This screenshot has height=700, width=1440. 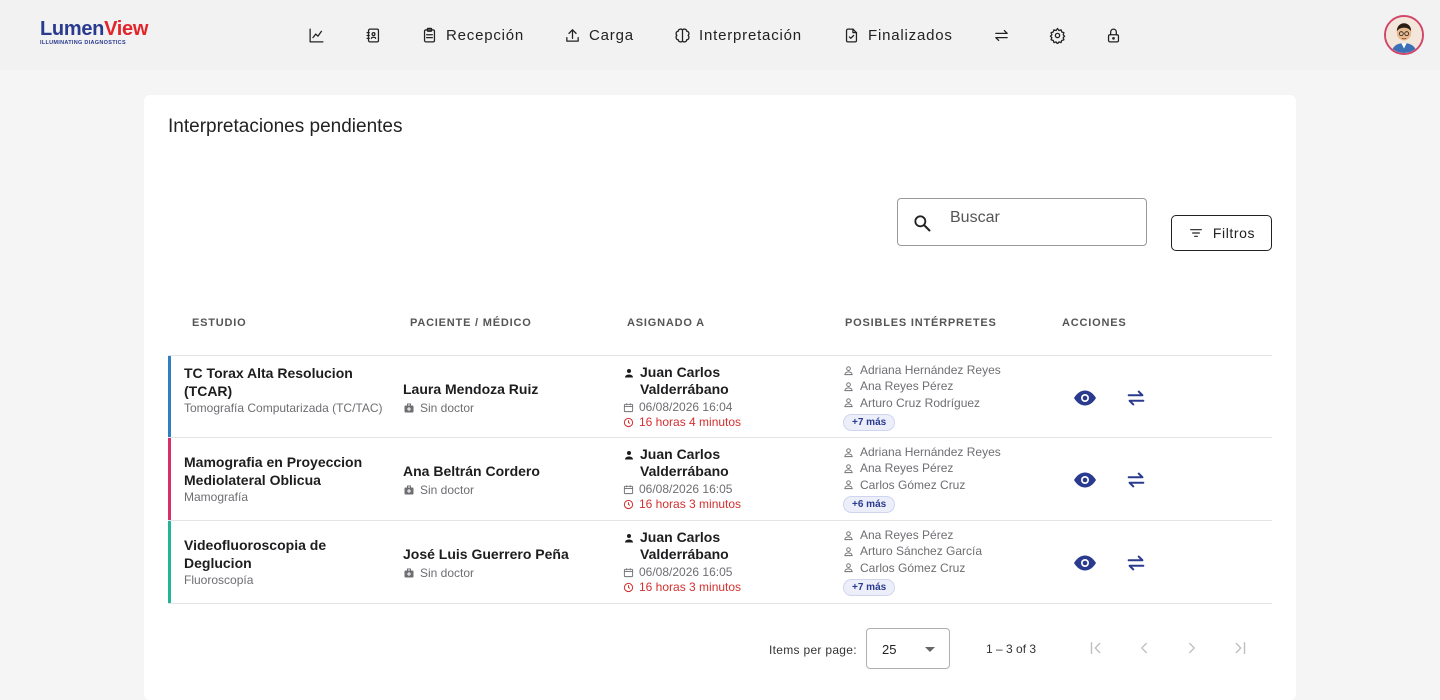 What do you see at coordinates (869, 504) in the screenshot?
I see `more-interpreters-chip: +6 más` at bounding box center [869, 504].